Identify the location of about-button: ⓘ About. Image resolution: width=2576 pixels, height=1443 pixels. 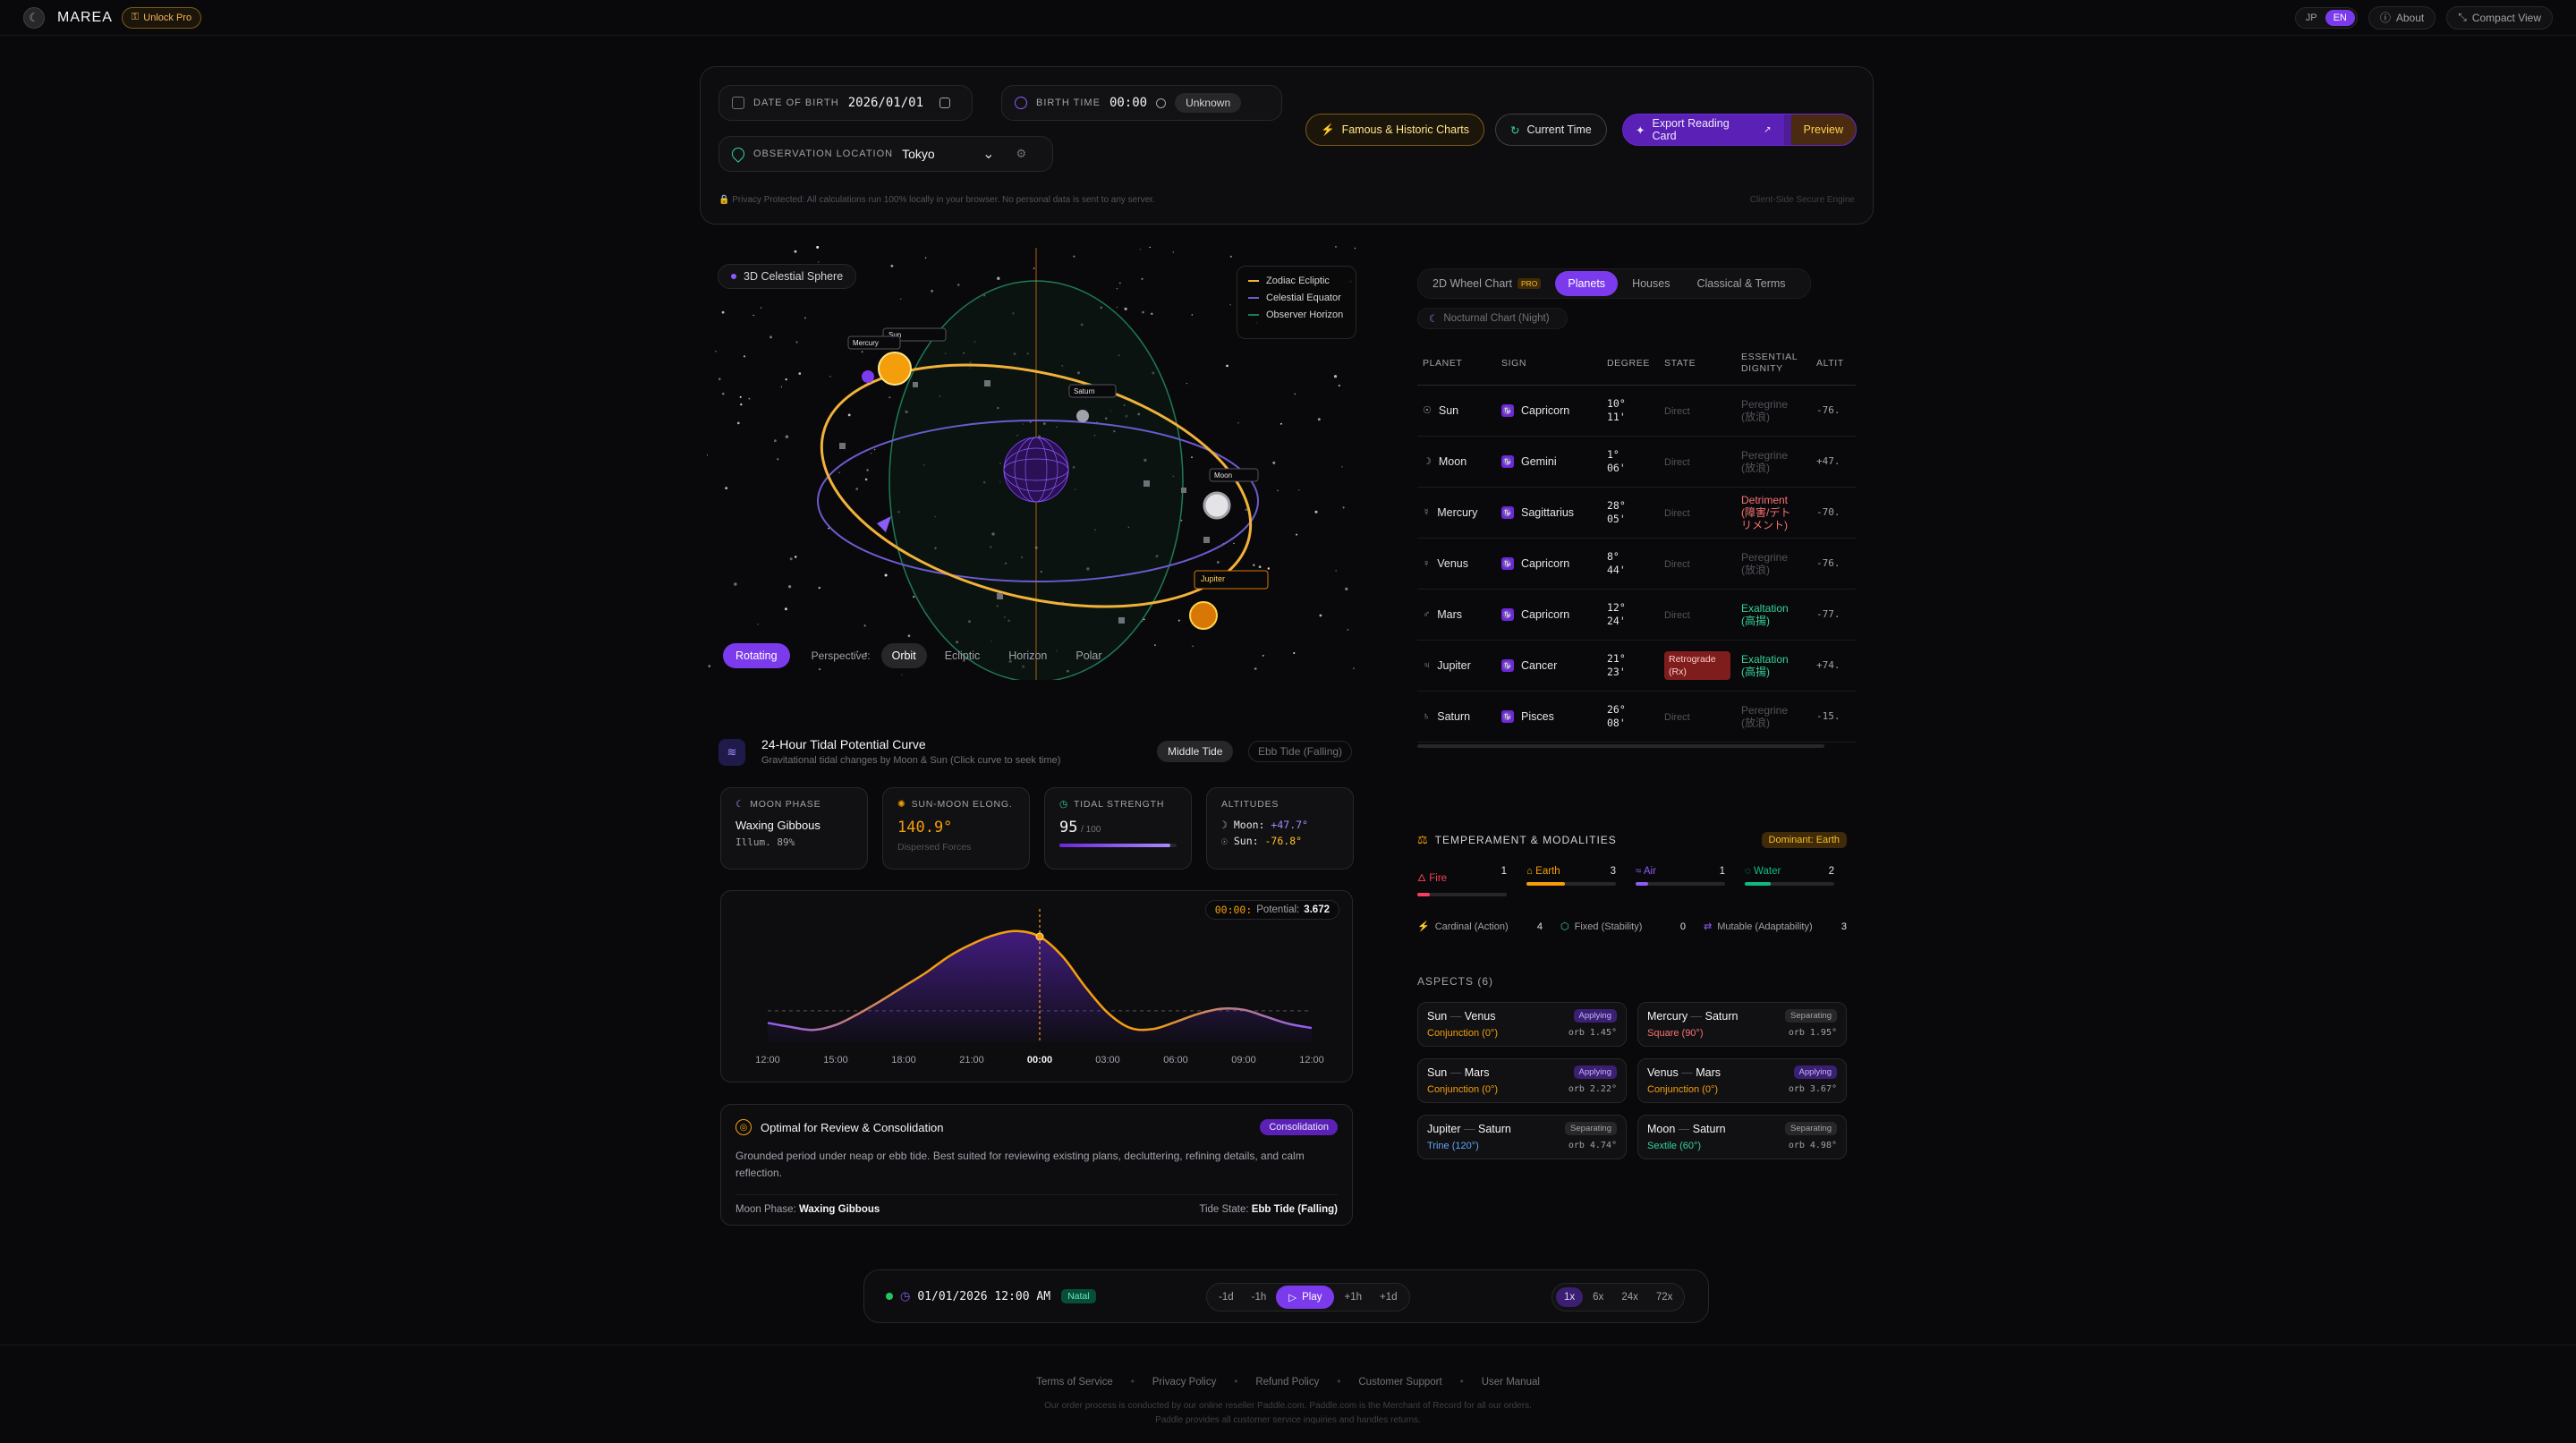
(2402, 17).